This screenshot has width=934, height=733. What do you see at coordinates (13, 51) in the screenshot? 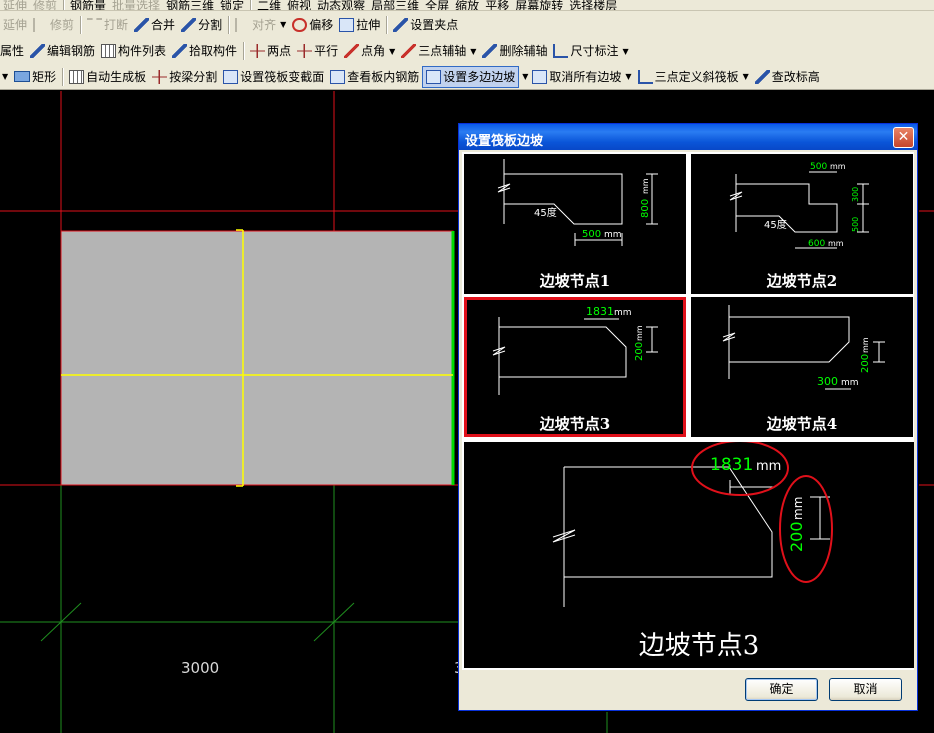
I see `properties-button: 属性` at bounding box center [13, 51].